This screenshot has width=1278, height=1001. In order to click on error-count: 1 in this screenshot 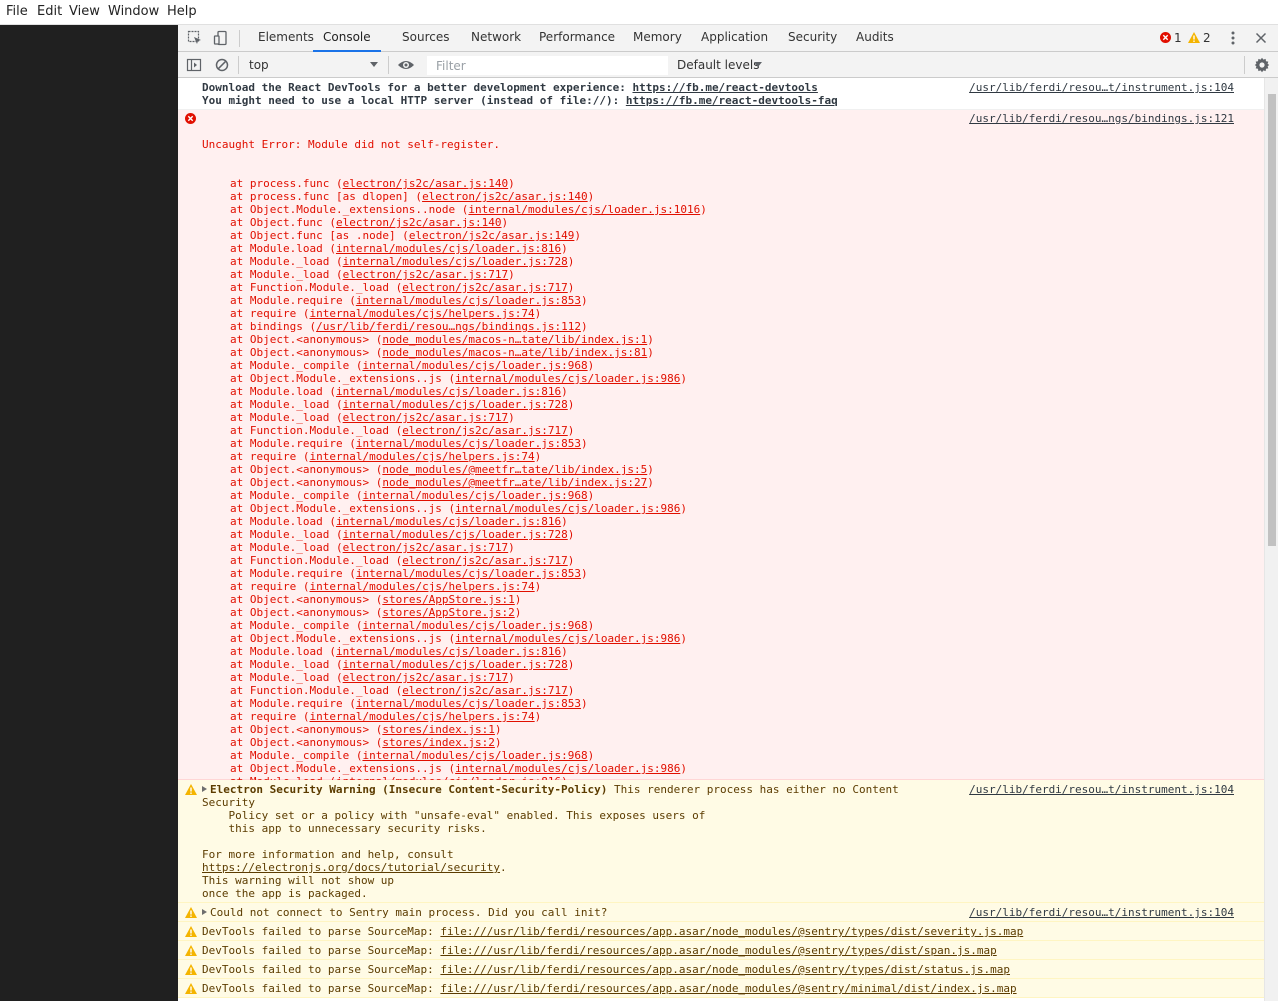, I will do `click(1178, 38)`.